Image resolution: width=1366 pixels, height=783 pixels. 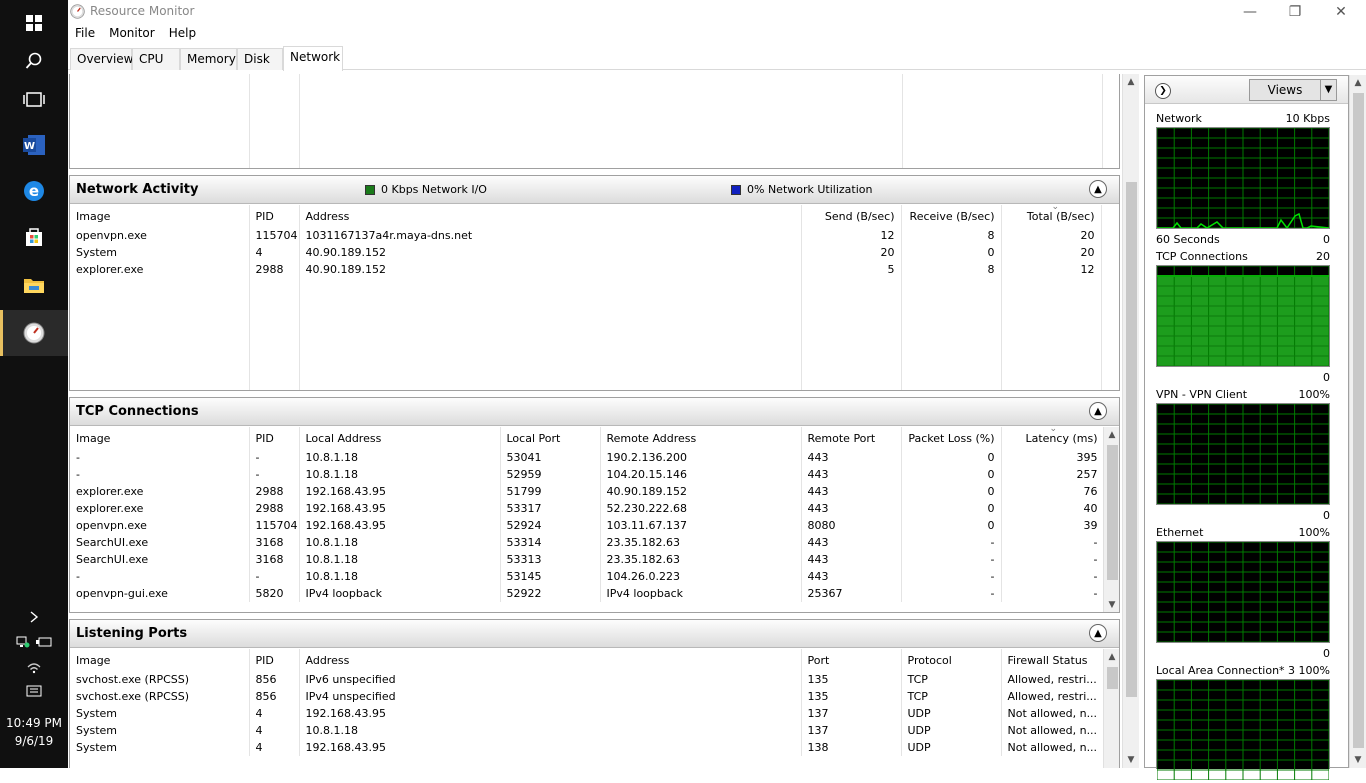 I want to click on task-view-icon, so click(x=34, y=100).